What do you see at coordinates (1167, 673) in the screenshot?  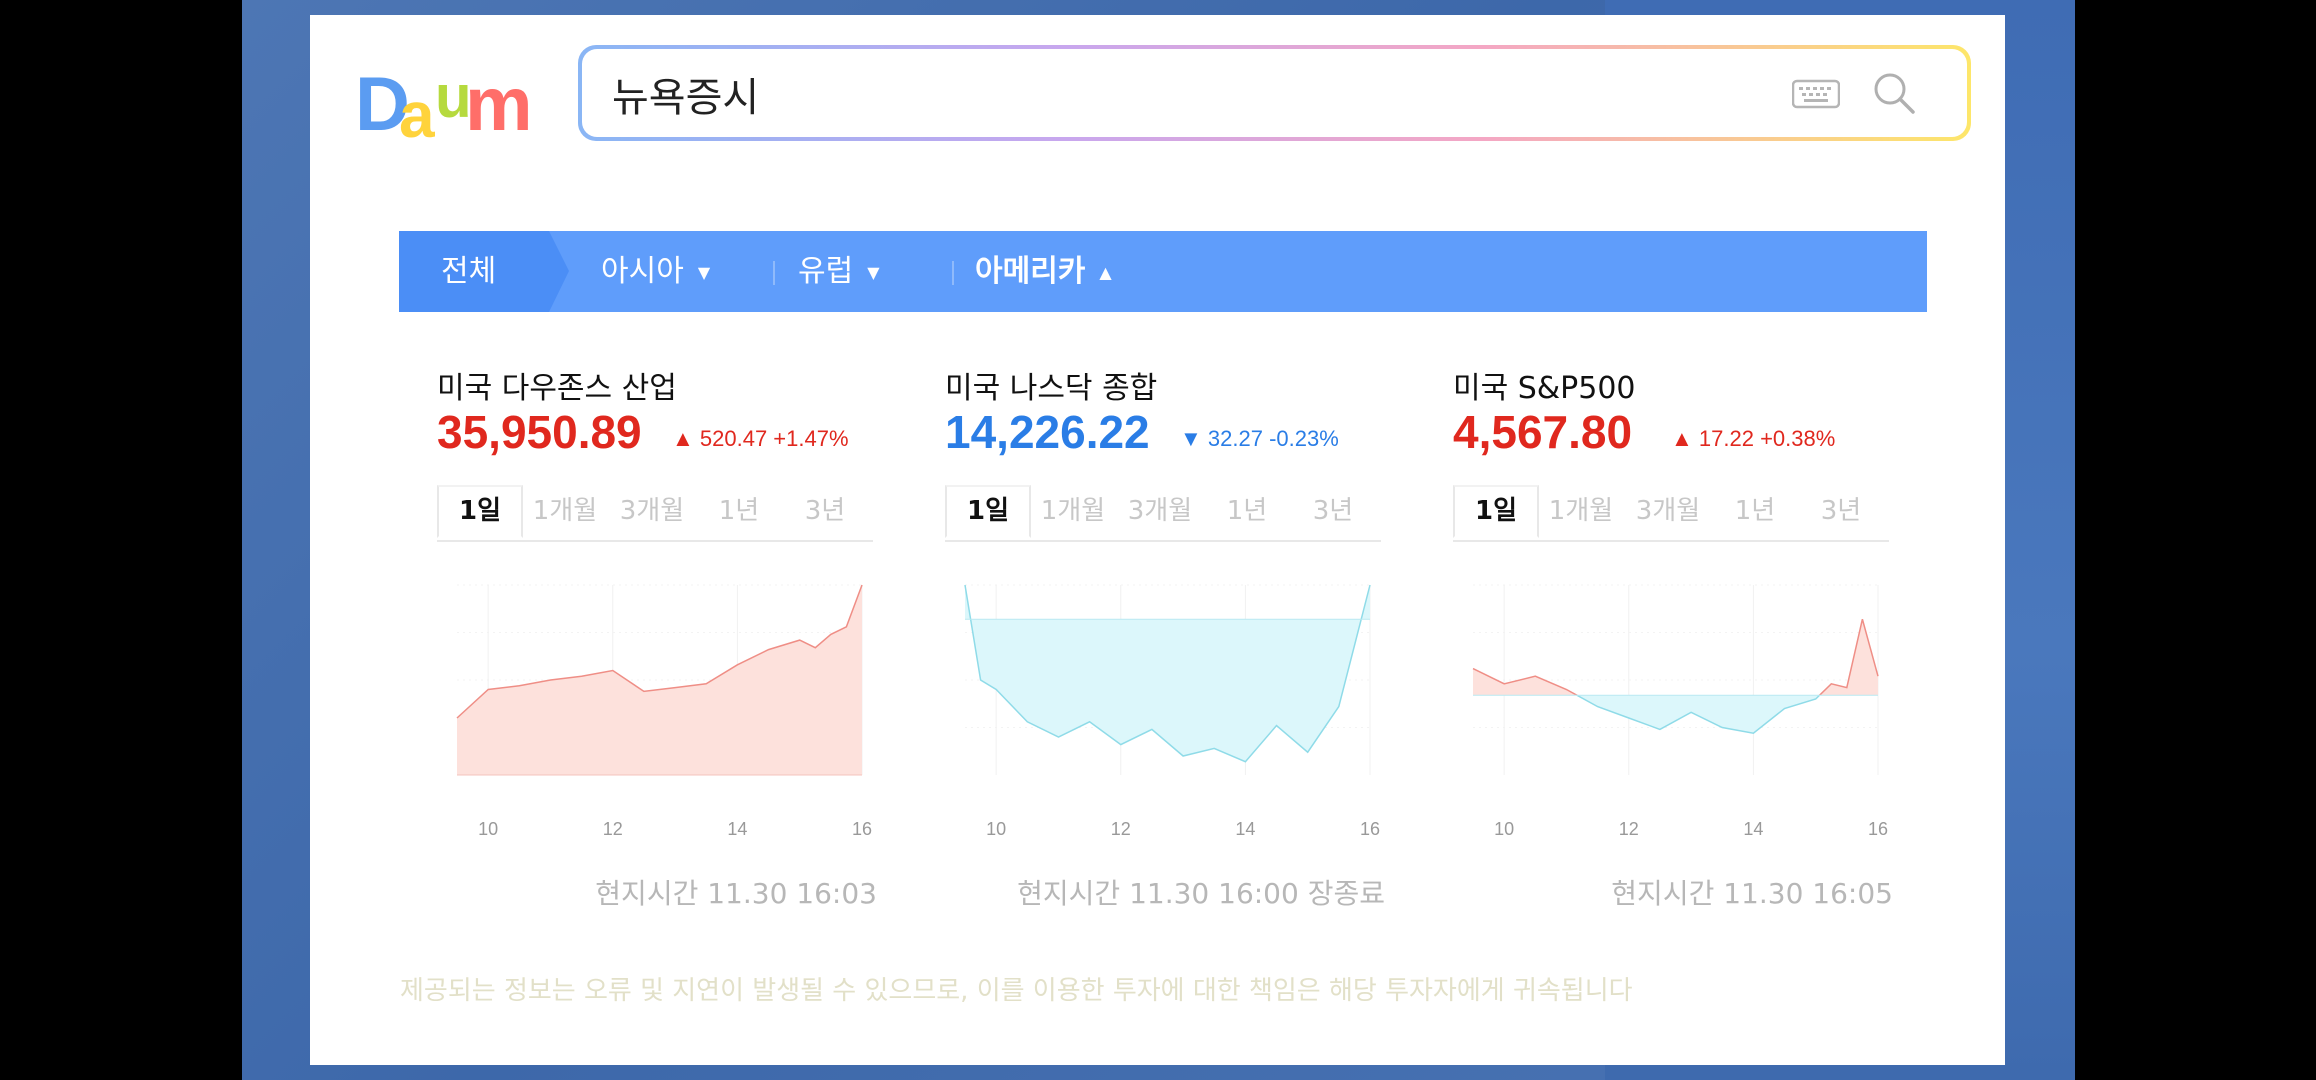 I see `area-fill` at bounding box center [1167, 673].